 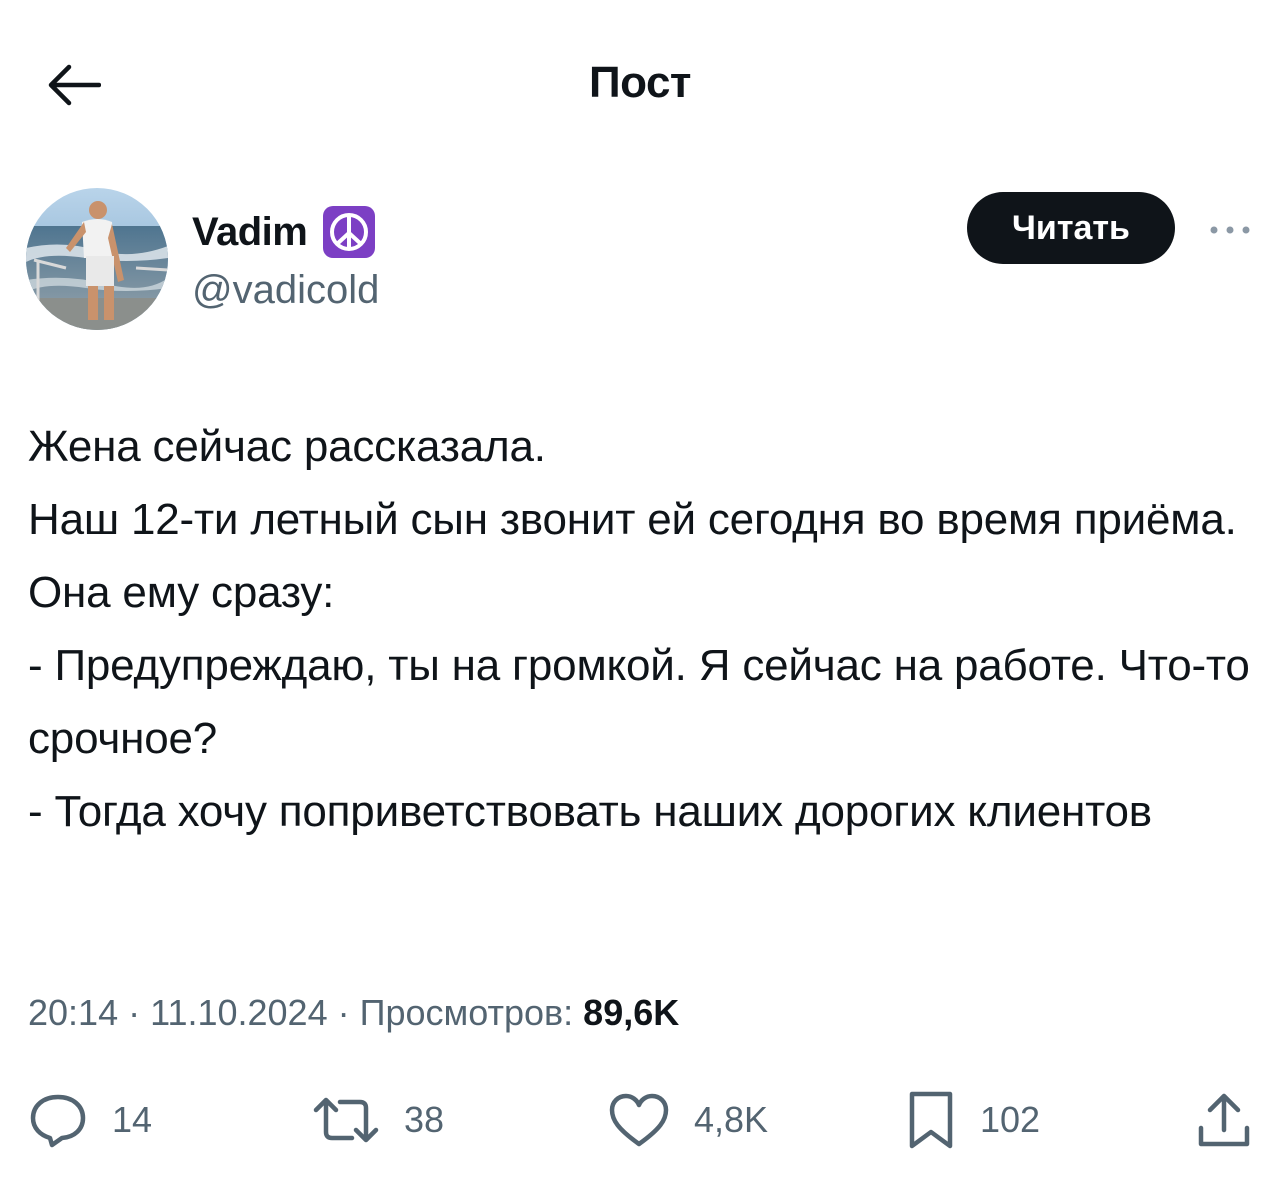 What do you see at coordinates (631, 1012) in the screenshot?
I see `views-count: 89,6K` at bounding box center [631, 1012].